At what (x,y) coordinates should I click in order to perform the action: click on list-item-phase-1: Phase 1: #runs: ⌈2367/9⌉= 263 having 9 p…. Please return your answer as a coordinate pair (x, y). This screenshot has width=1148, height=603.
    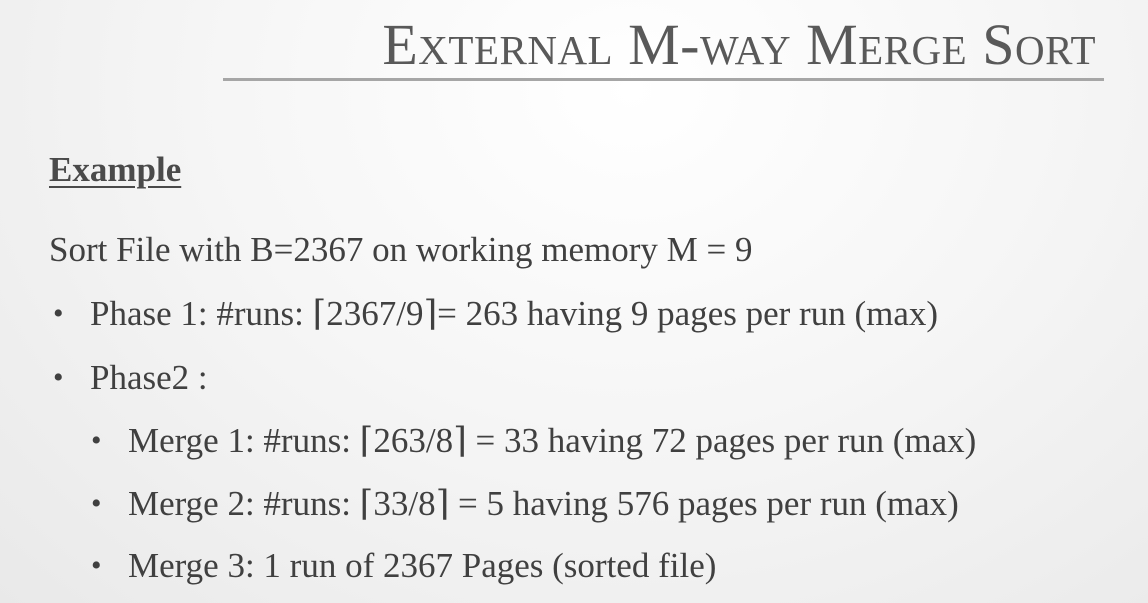
    Looking at the image, I should click on (514, 313).